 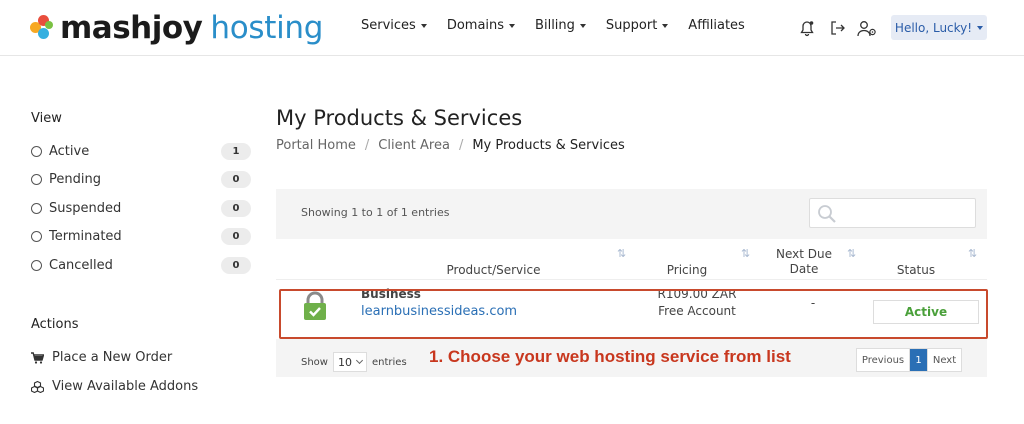 I want to click on place-new-order-link: Place a New Order, so click(x=101, y=357).